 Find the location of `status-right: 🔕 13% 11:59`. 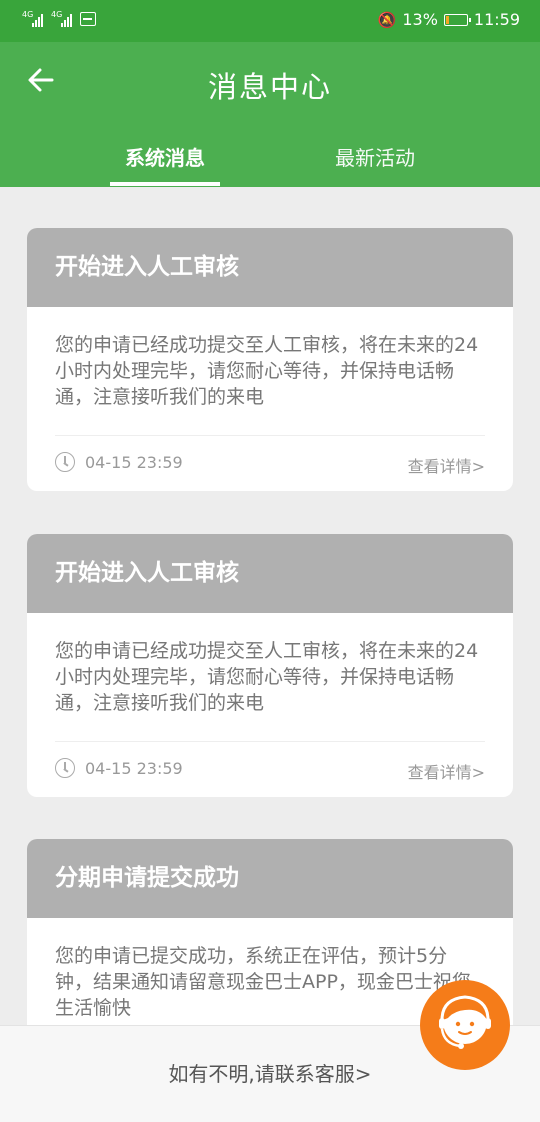

status-right: 🔕 13% 11:59 is located at coordinates (449, 19).